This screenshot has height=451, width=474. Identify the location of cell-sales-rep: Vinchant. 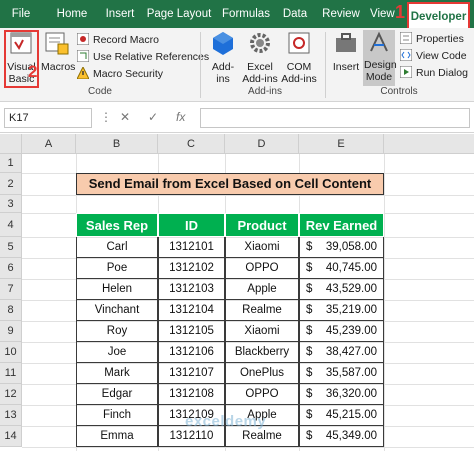
(117, 310).